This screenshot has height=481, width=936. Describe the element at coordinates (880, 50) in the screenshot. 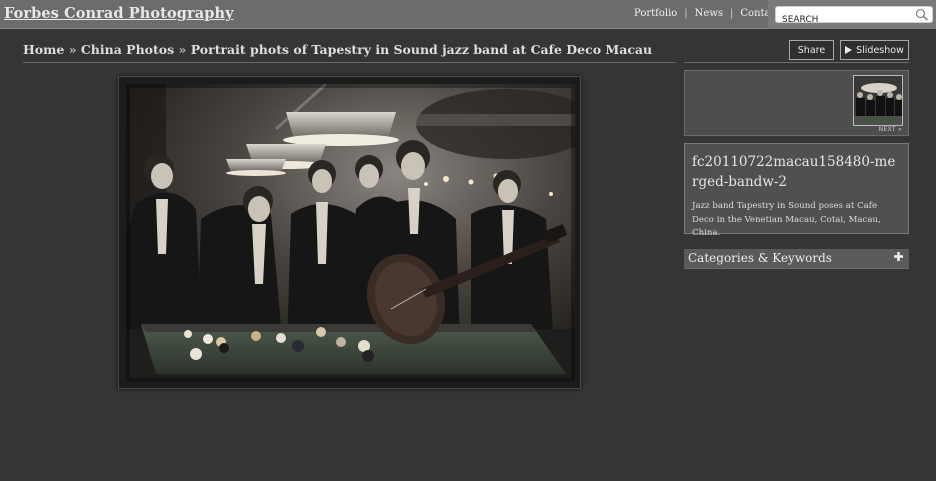

I see `slideshow-label: Slideshow` at that location.